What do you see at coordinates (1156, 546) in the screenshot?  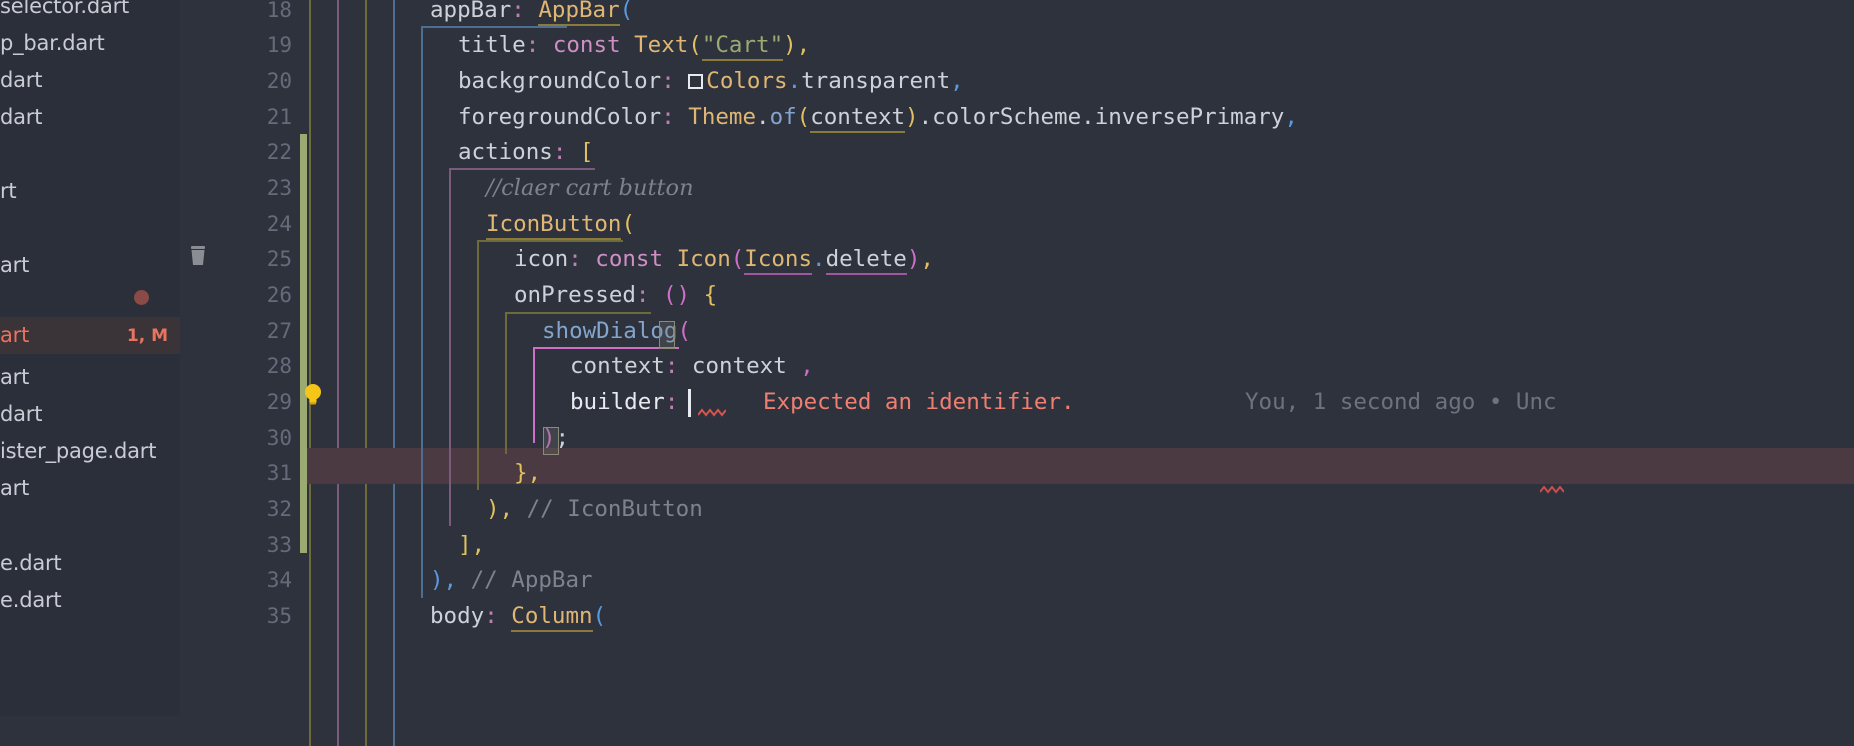 I see `code-line-33: ],` at bounding box center [1156, 546].